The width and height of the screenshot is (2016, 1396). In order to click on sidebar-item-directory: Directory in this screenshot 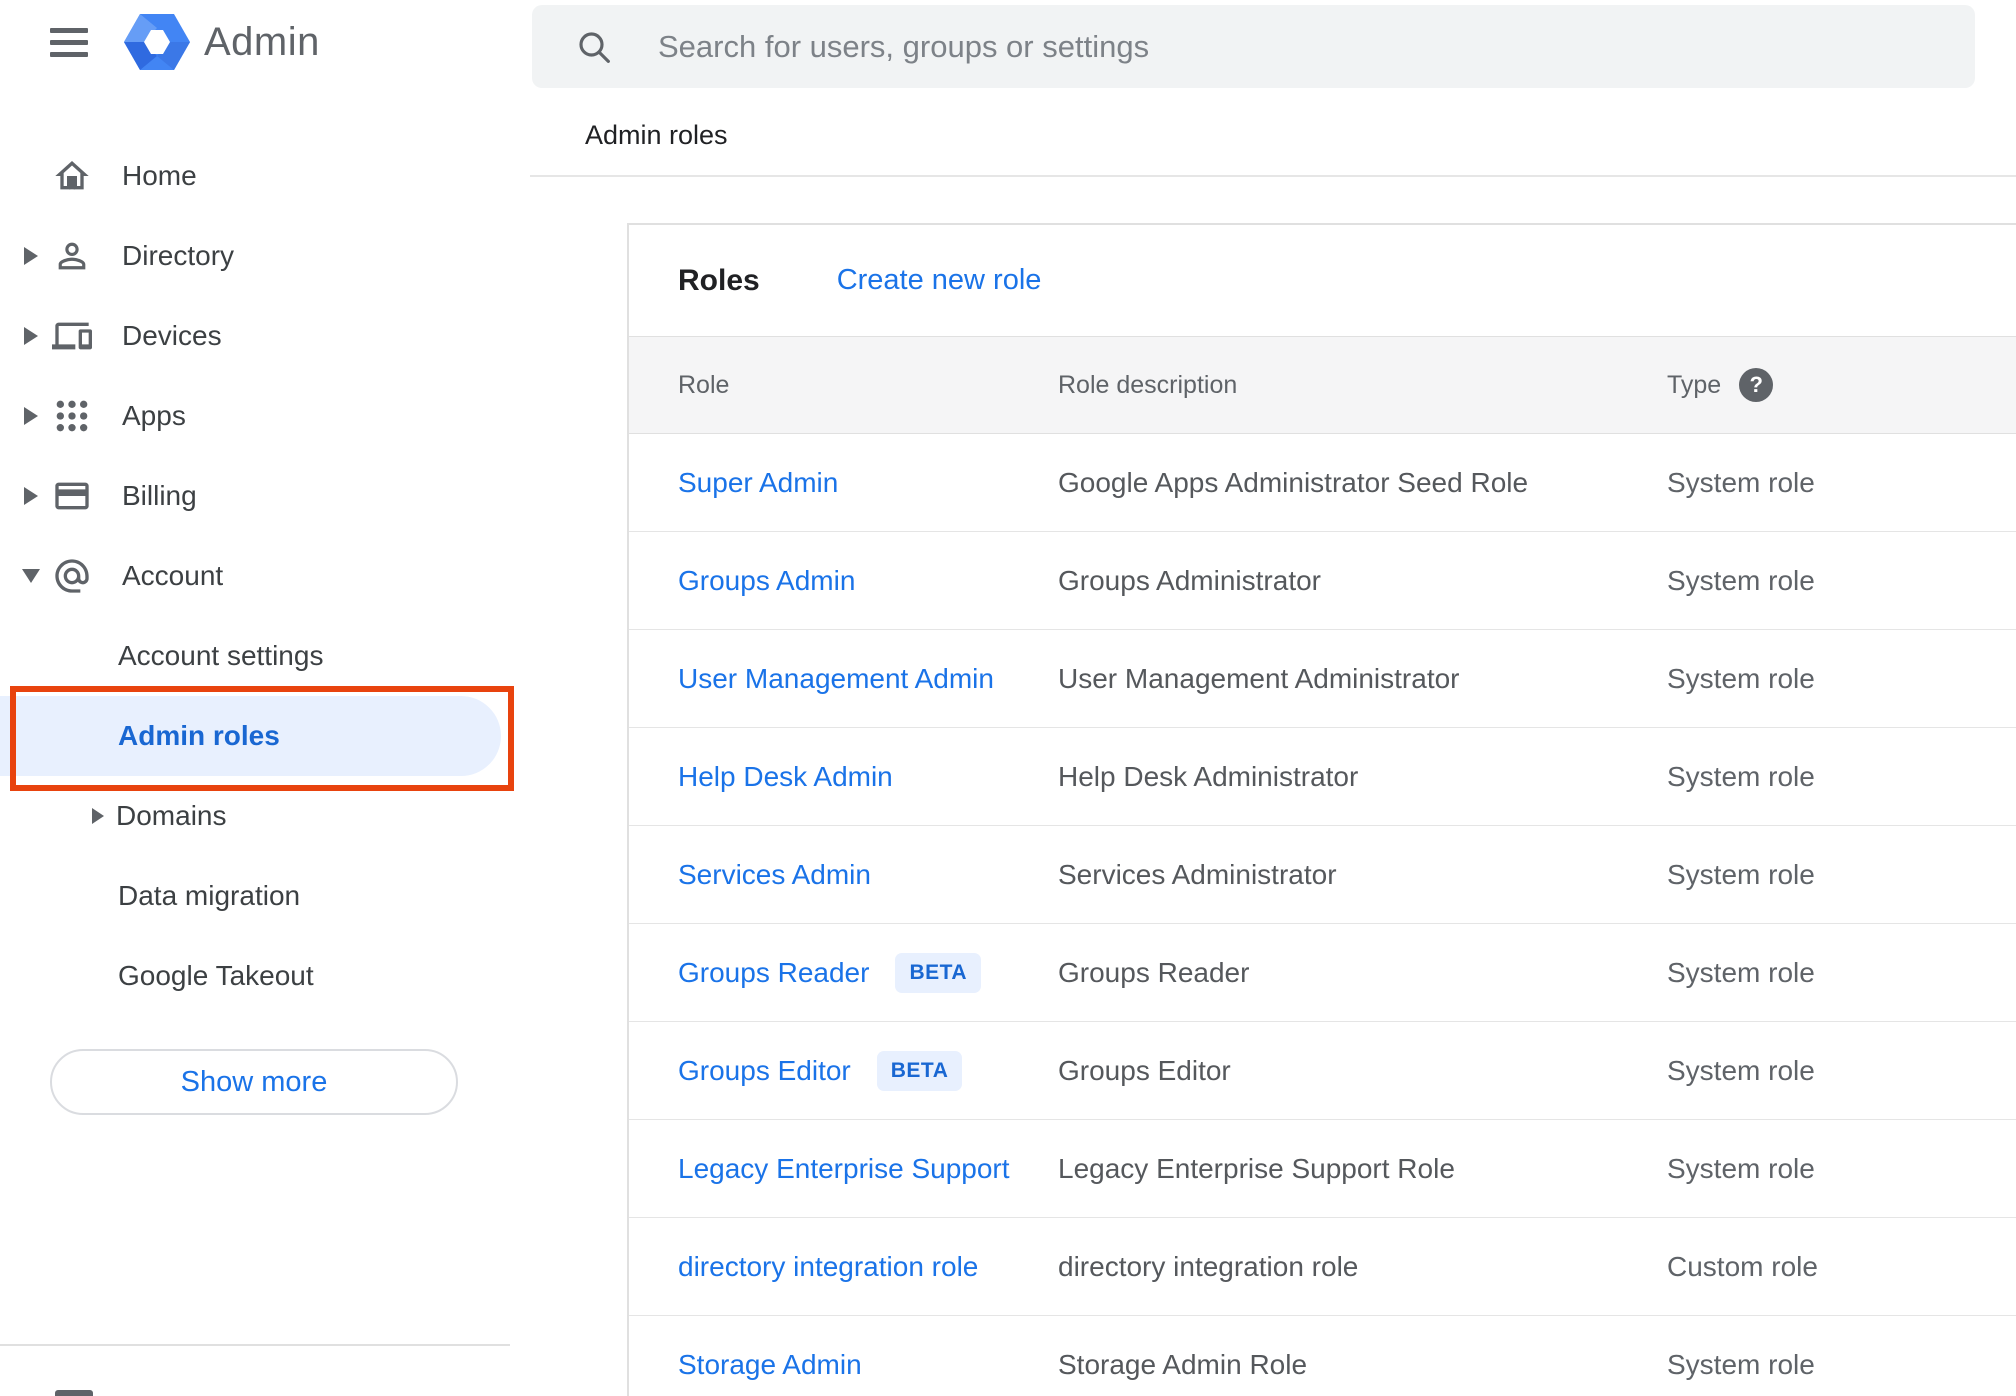, I will do `click(265, 256)`.